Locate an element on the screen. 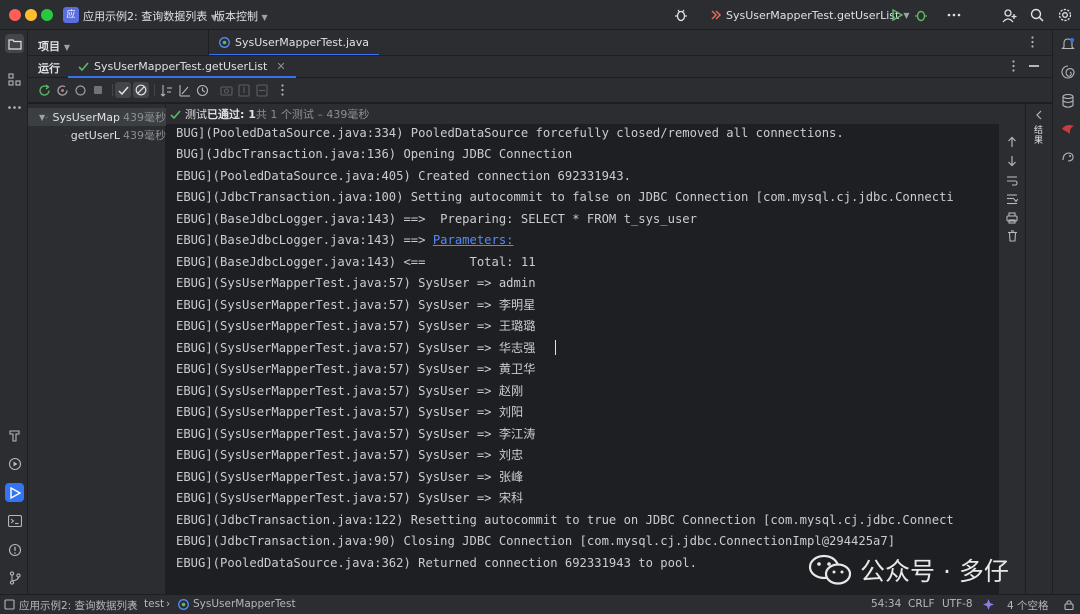  more-tools-icon is located at coordinates (14, 107).